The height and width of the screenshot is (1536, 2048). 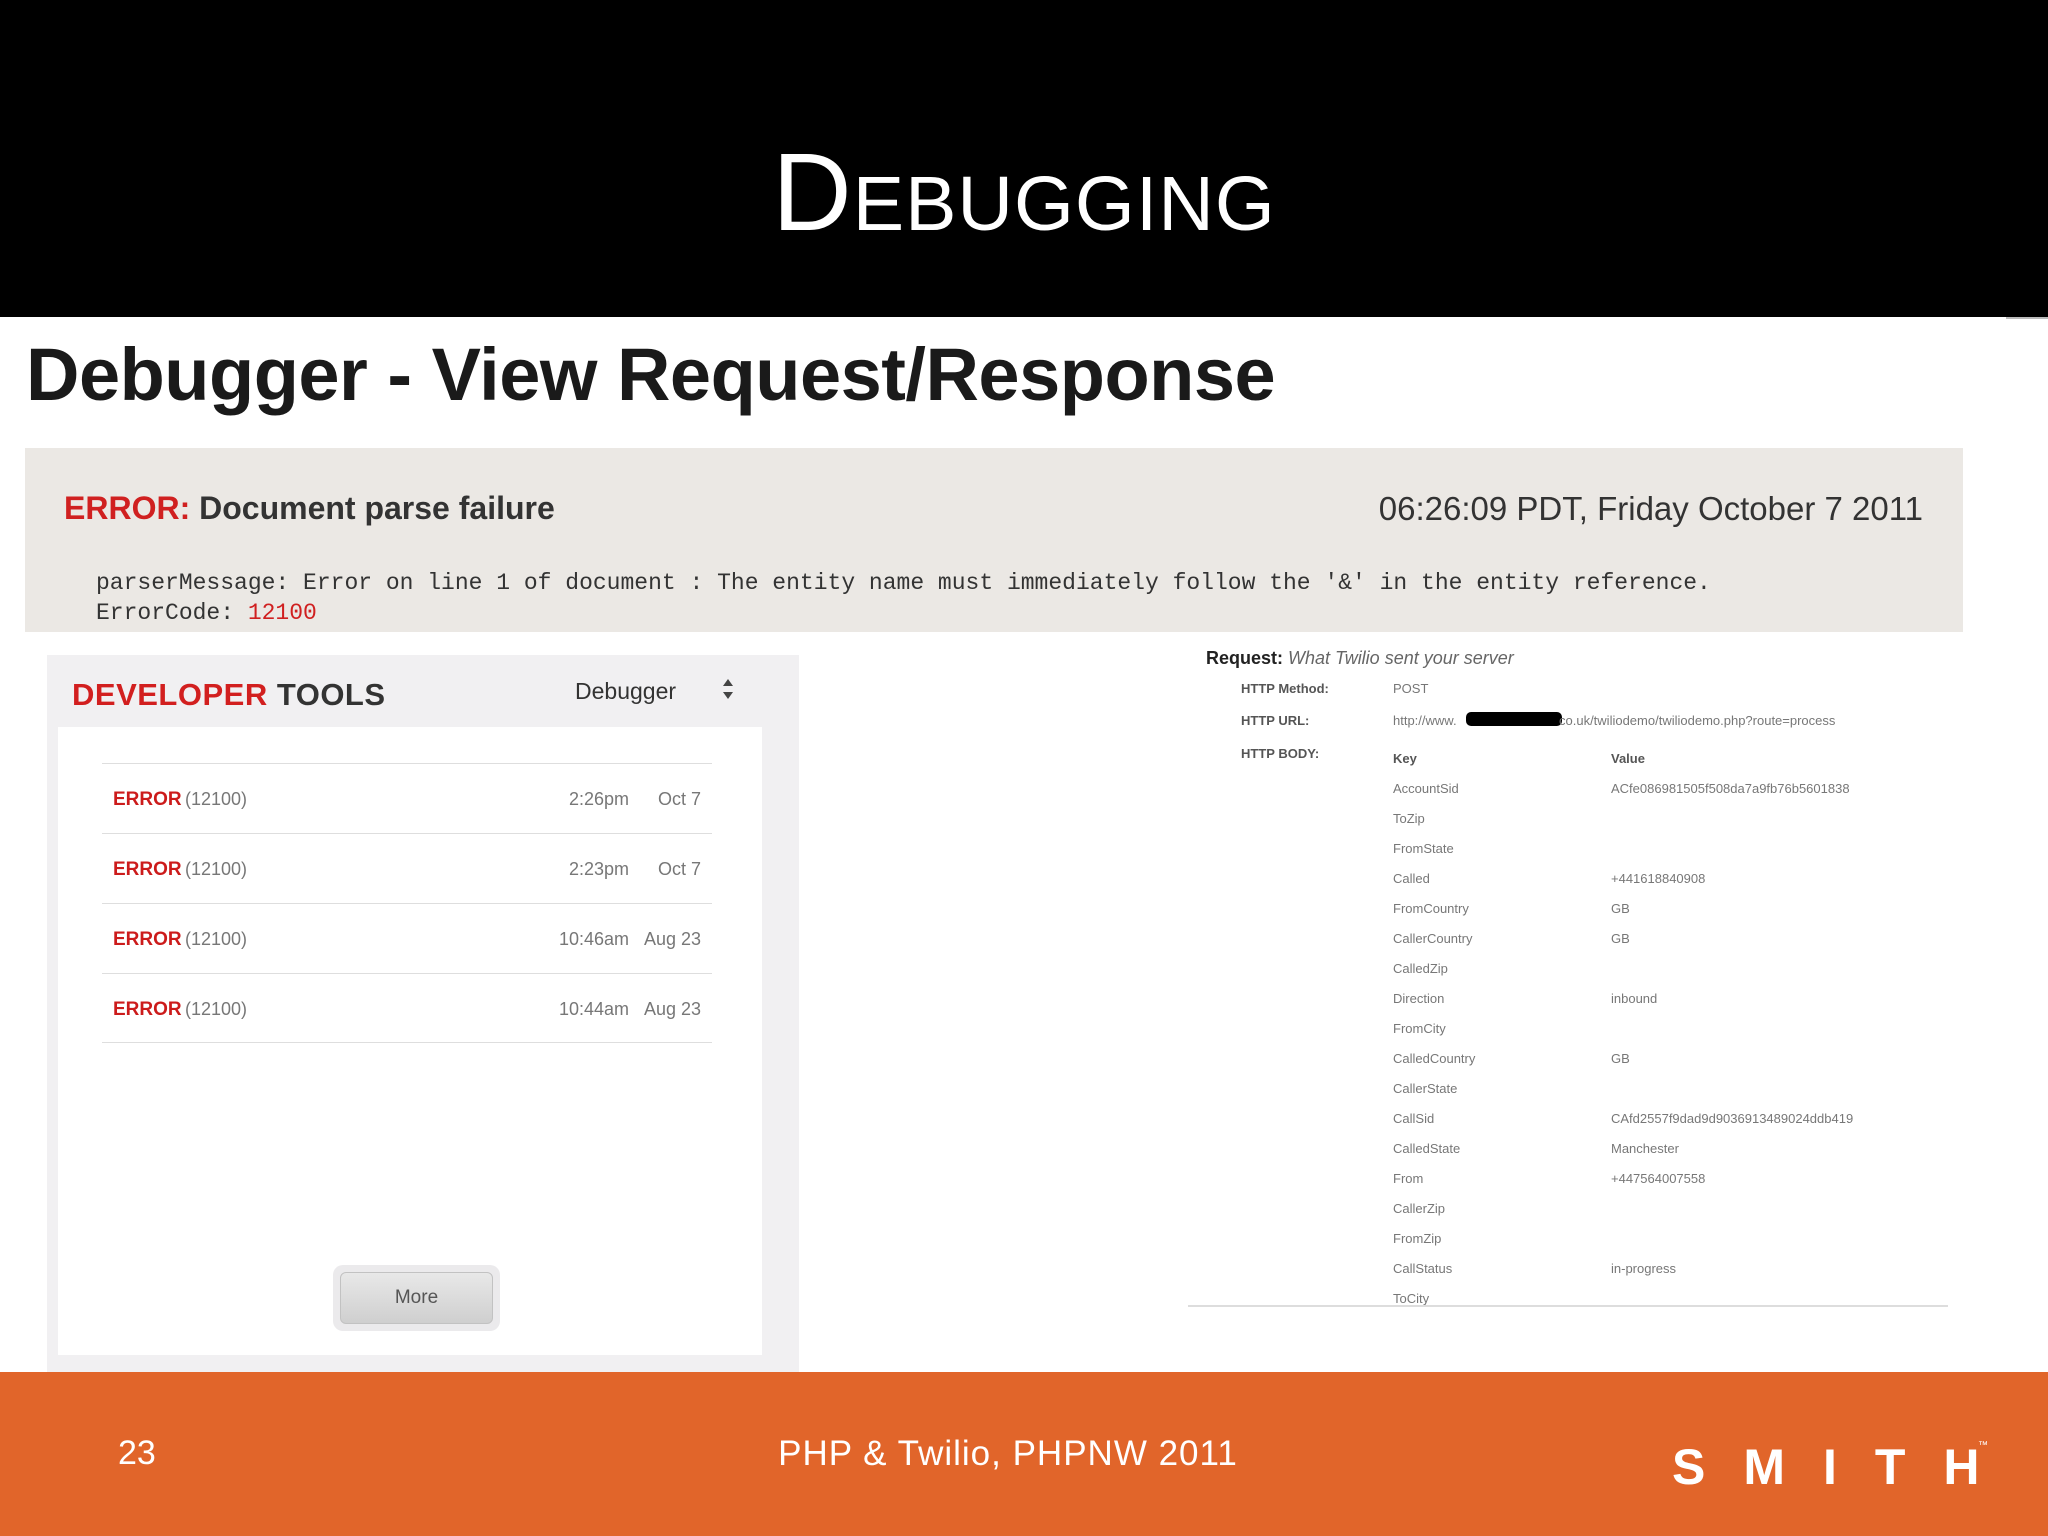 I want to click on trademark-mark: ™, so click(x=1983, y=1445).